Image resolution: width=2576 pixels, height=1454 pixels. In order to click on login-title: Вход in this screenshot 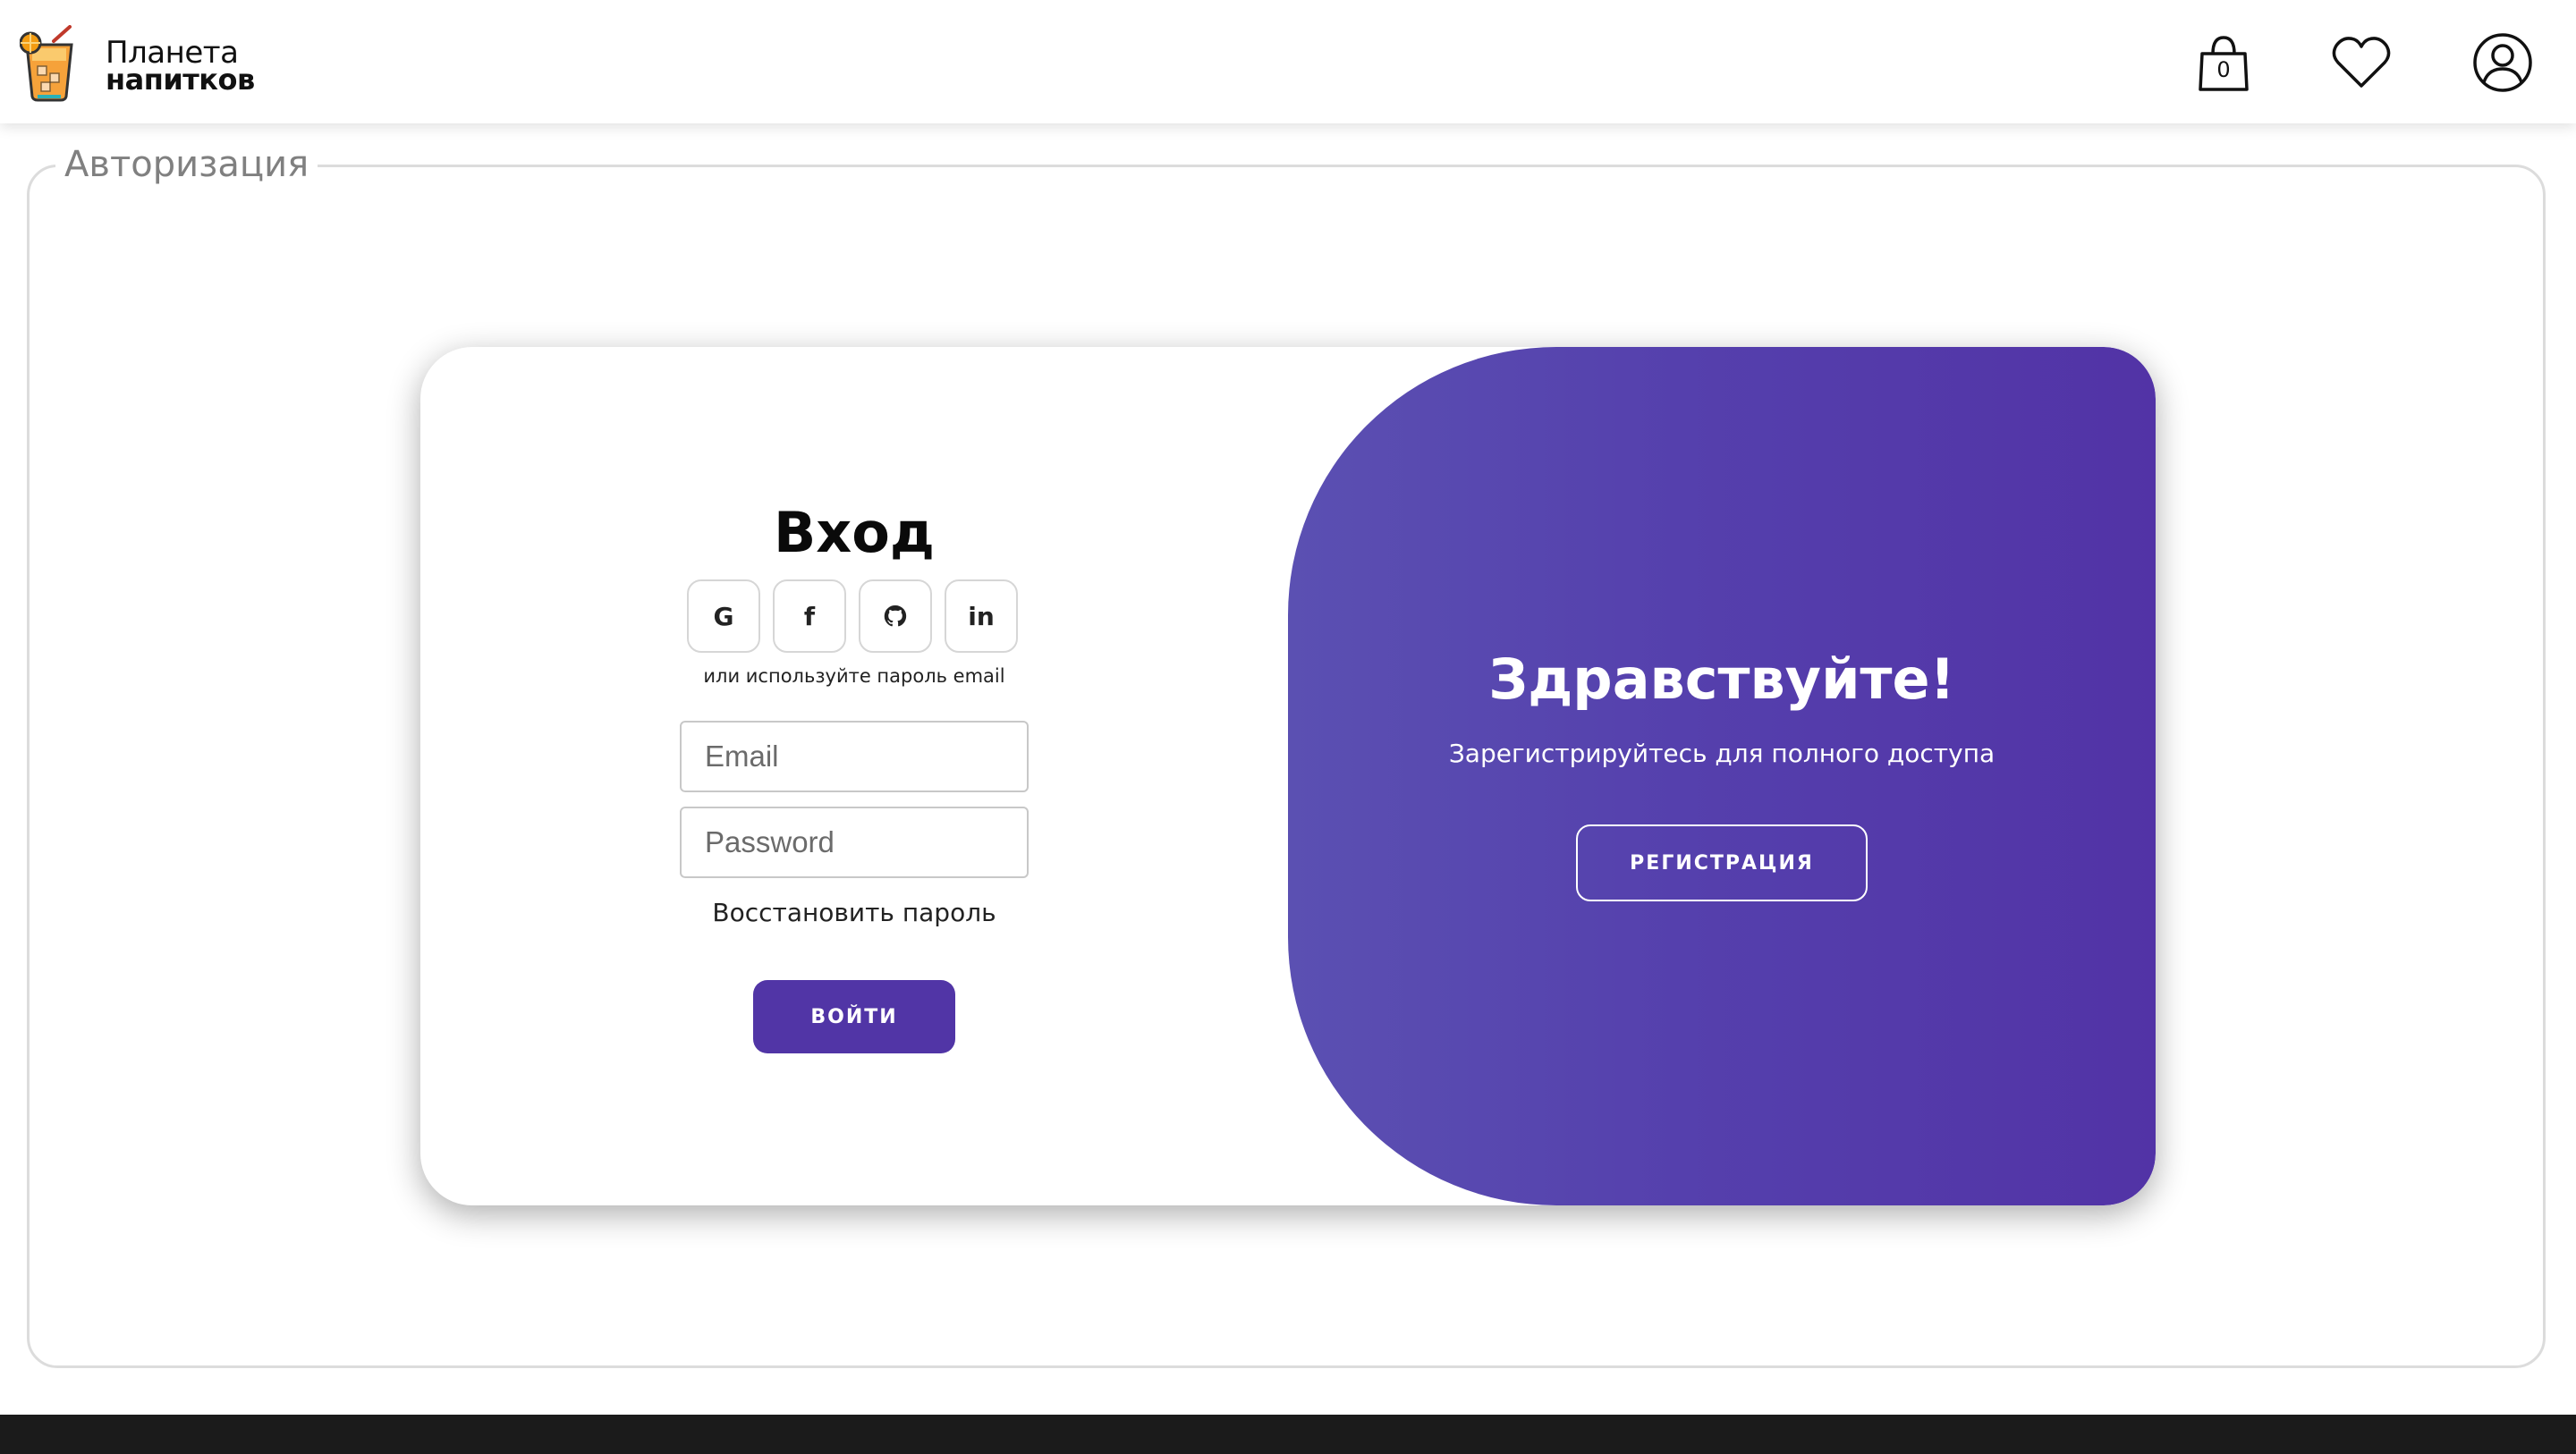, I will do `click(854, 533)`.